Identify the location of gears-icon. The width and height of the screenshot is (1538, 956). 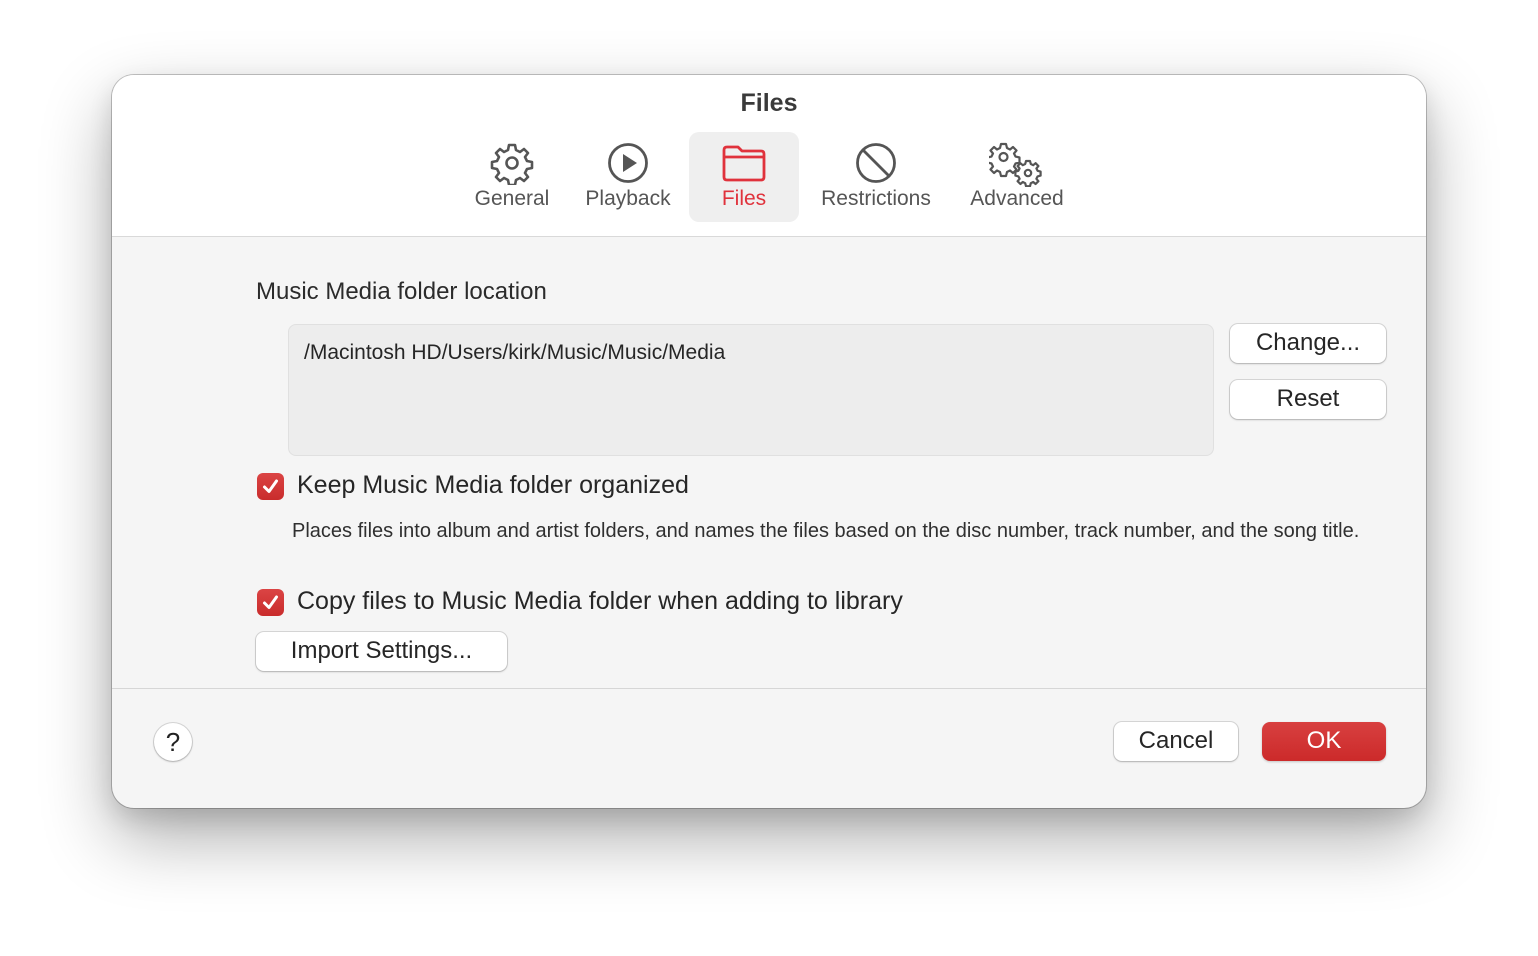
(1015, 164).